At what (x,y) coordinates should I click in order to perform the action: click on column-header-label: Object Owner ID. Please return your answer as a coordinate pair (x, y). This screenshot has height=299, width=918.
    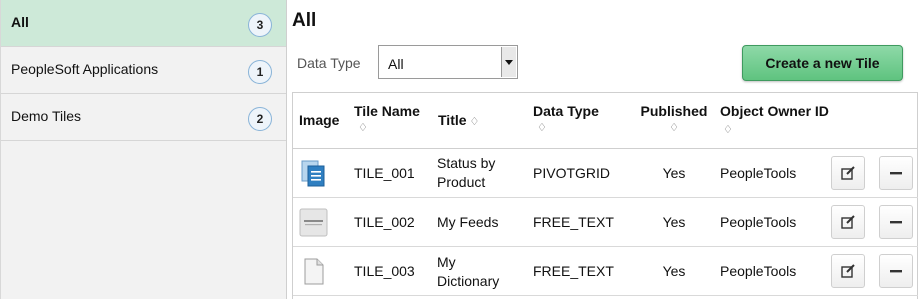
    Looking at the image, I should click on (774, 111).